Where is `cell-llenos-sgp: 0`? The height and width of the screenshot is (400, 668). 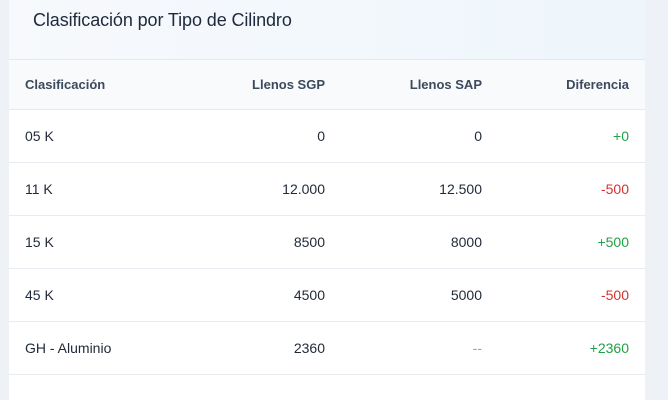
cell-llenos-sgp: 0 is located at coordinates (321, 135).